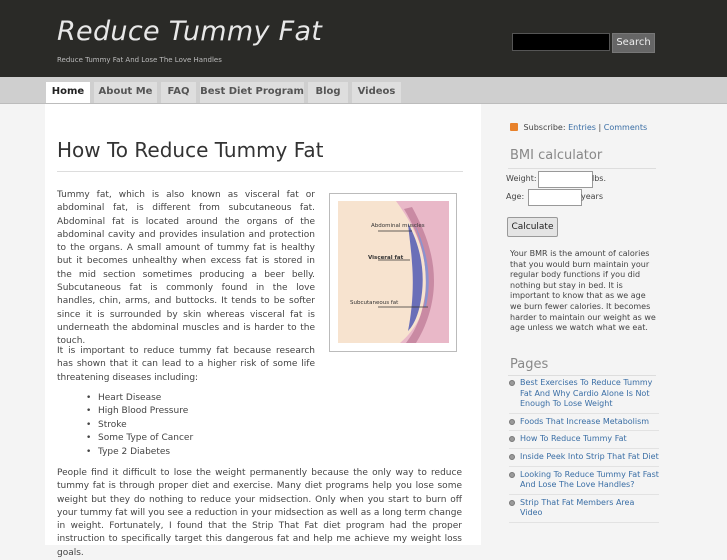 This screenshot has width=727, height=560. What do you see at coordinates (139, 439) in the screenshot?
I see `list-item: Some Type of Cancer` at bounding box center [139, 439].